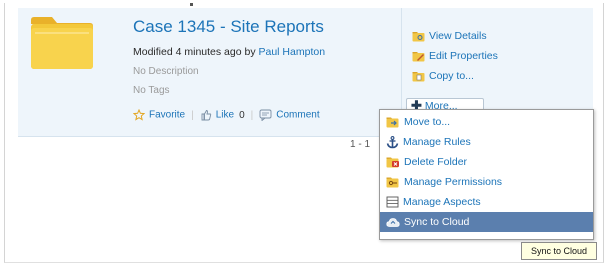 The height and width of the screenshot is (264, 607). Describe the element at coordinates (392, 202) in the screenshot. I see `aspects-icon` at that location.